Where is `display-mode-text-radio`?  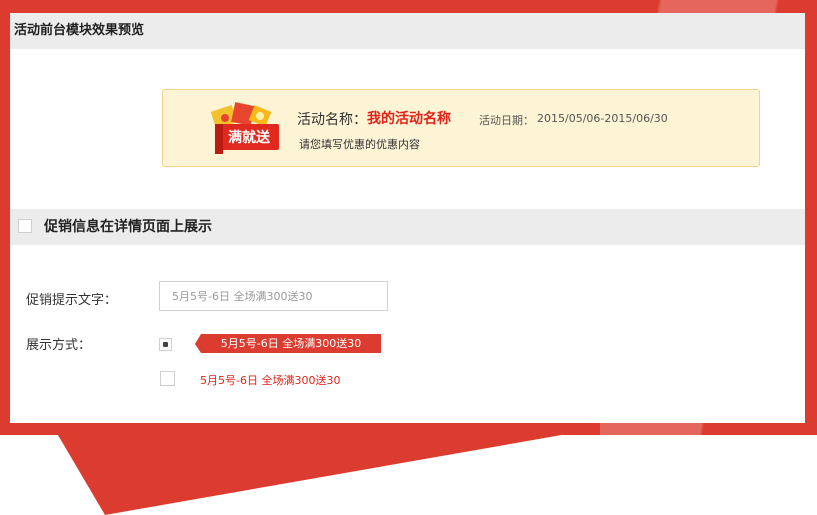
display-mode-text-radio is located at coordinates (167, 378).